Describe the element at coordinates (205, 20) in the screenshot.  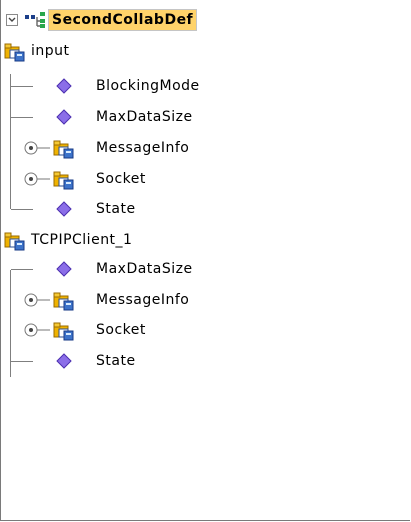
I see `tree-row-root: SecondCollabDef` at that location.